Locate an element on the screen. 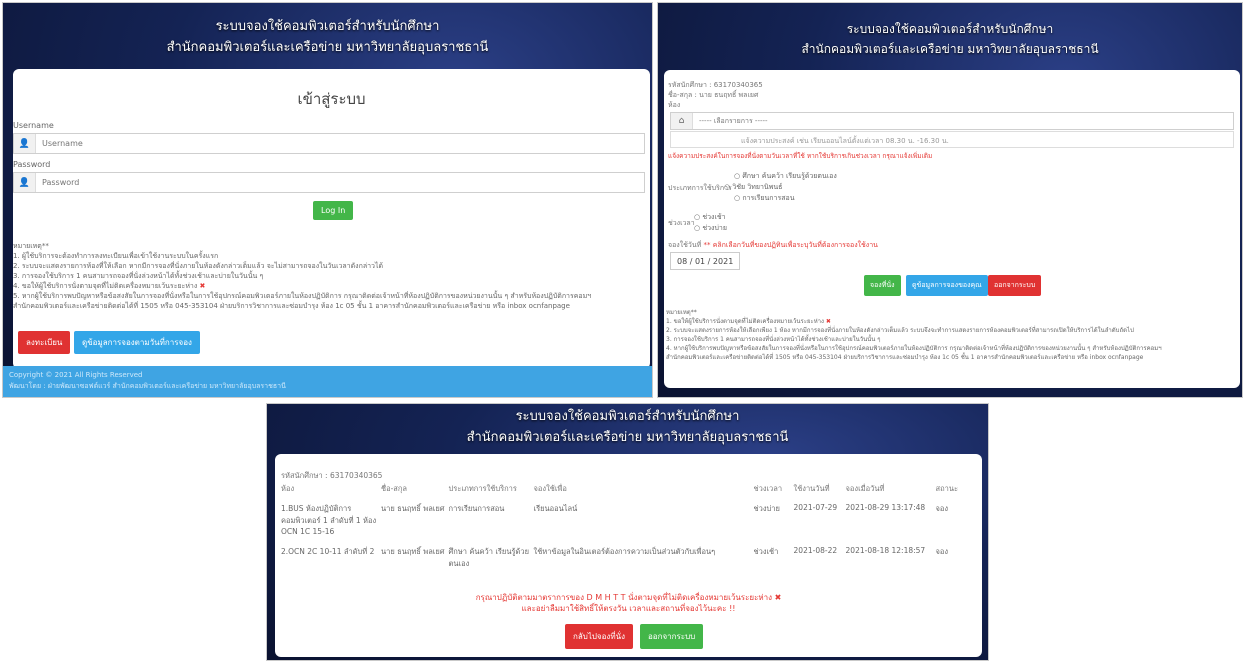 The height and width of the screenshot is (663, 1245). cell-purpose: เรียนออนไลน์ is located at coordinates (555, 508).